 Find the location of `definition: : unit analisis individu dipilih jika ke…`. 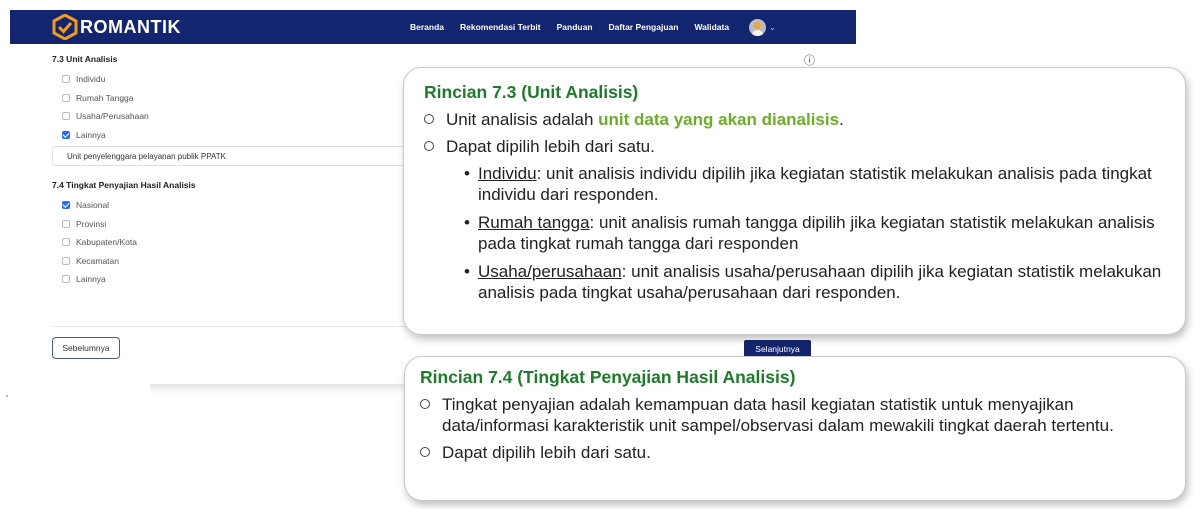

definition: : unit analisis individu dipilih jika ke… is located at coordinates (815, 184).